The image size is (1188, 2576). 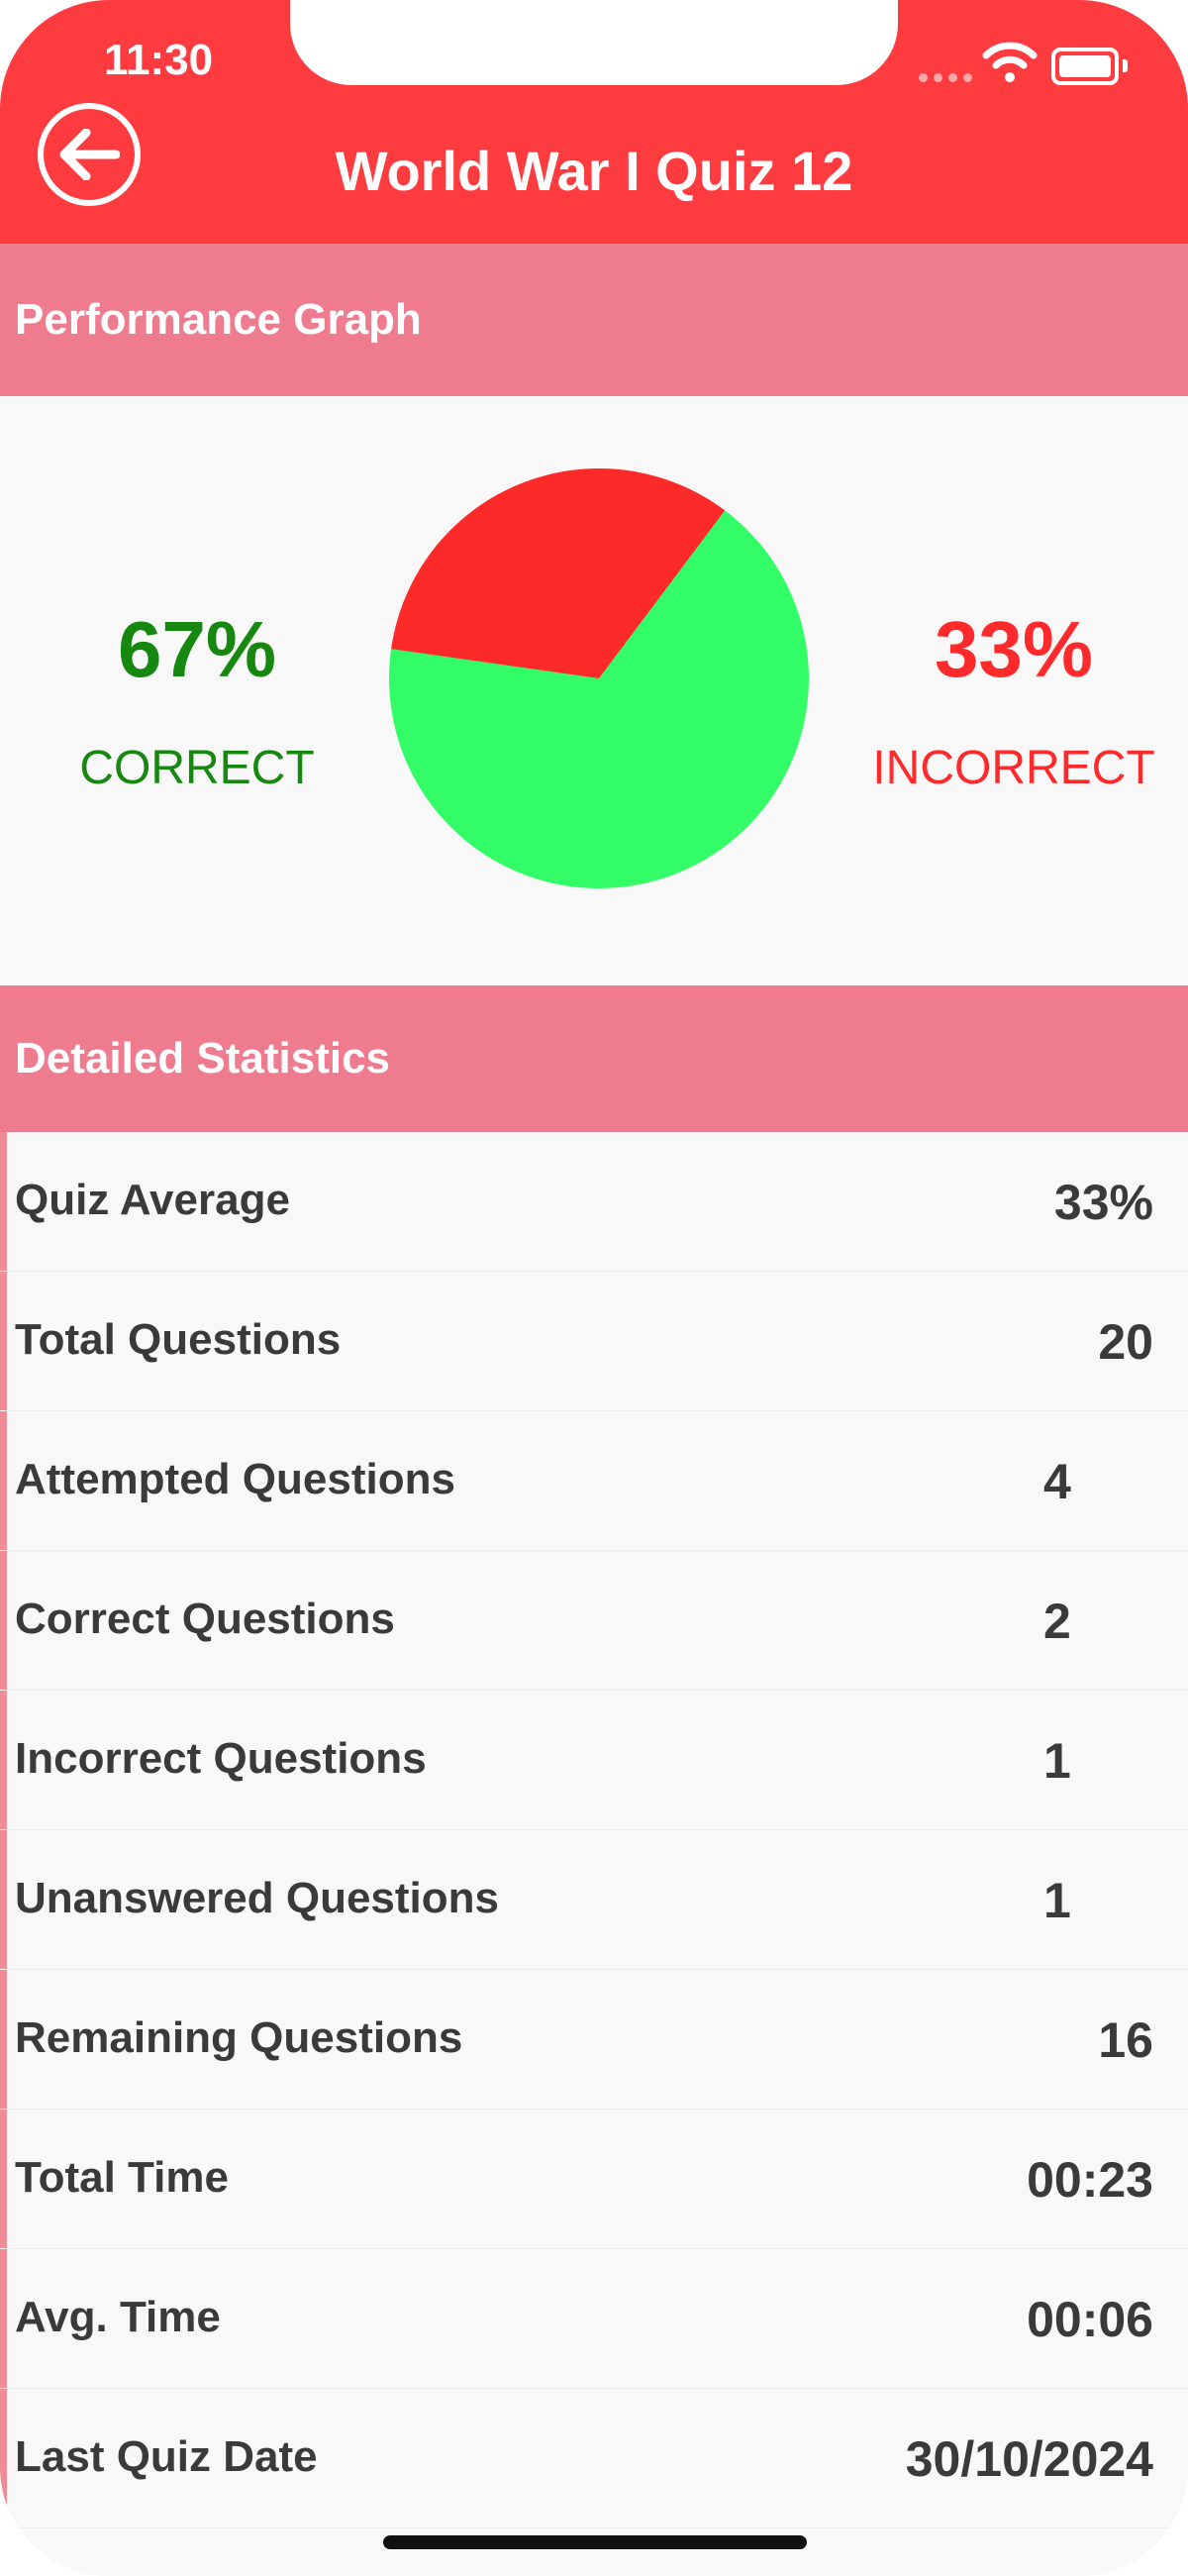 What do you see at coordinates (594, 2179) in the screenshot?
I see `stat-row-total-time: Total Time 00:23` at bounding box center [594, 2179].